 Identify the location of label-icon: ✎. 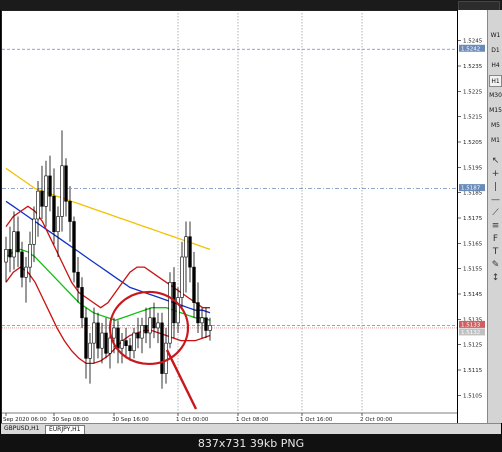
(495, 265).